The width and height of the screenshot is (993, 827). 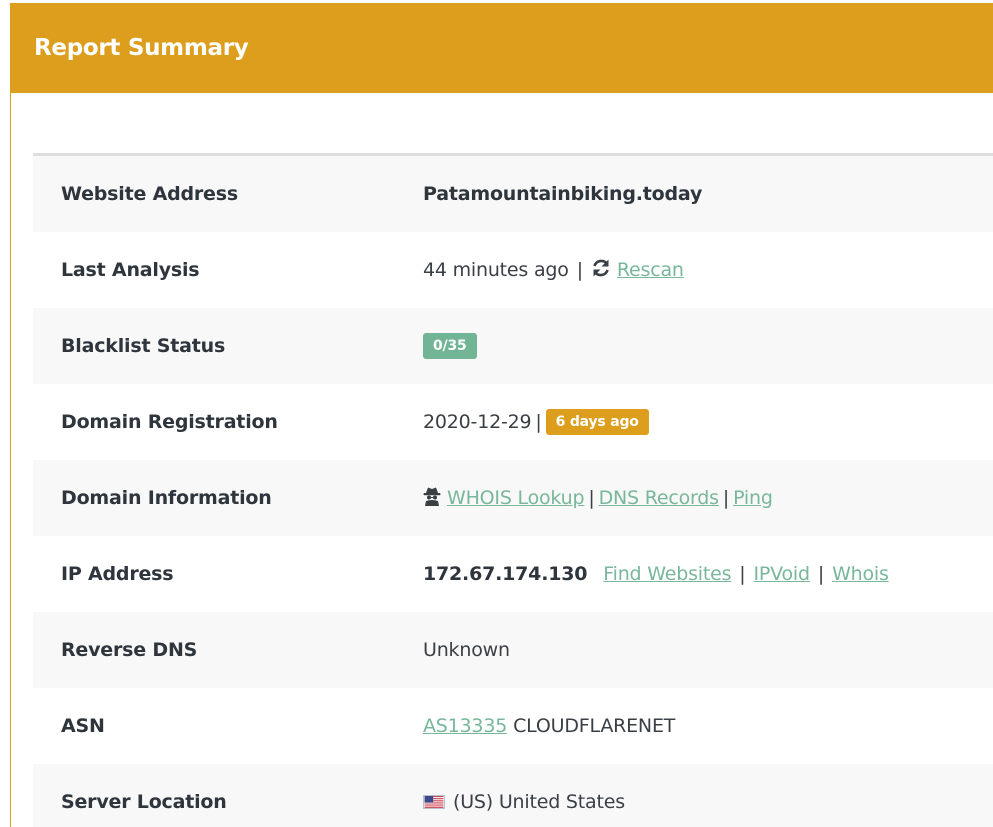 What do you see at coordinates (149, 194) in the screenshot?
I see `row-label: Website Address` at bounding box center [149, 194].